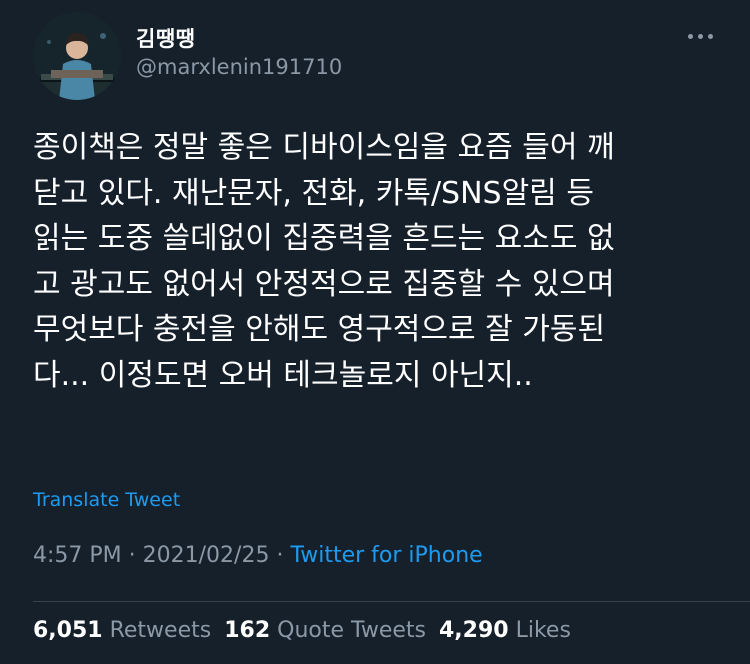  I want to click on tweet-text-line: 닫고 있다. 재난문자, 전화, 카톡/SNS알림 등, so click(313, 193).